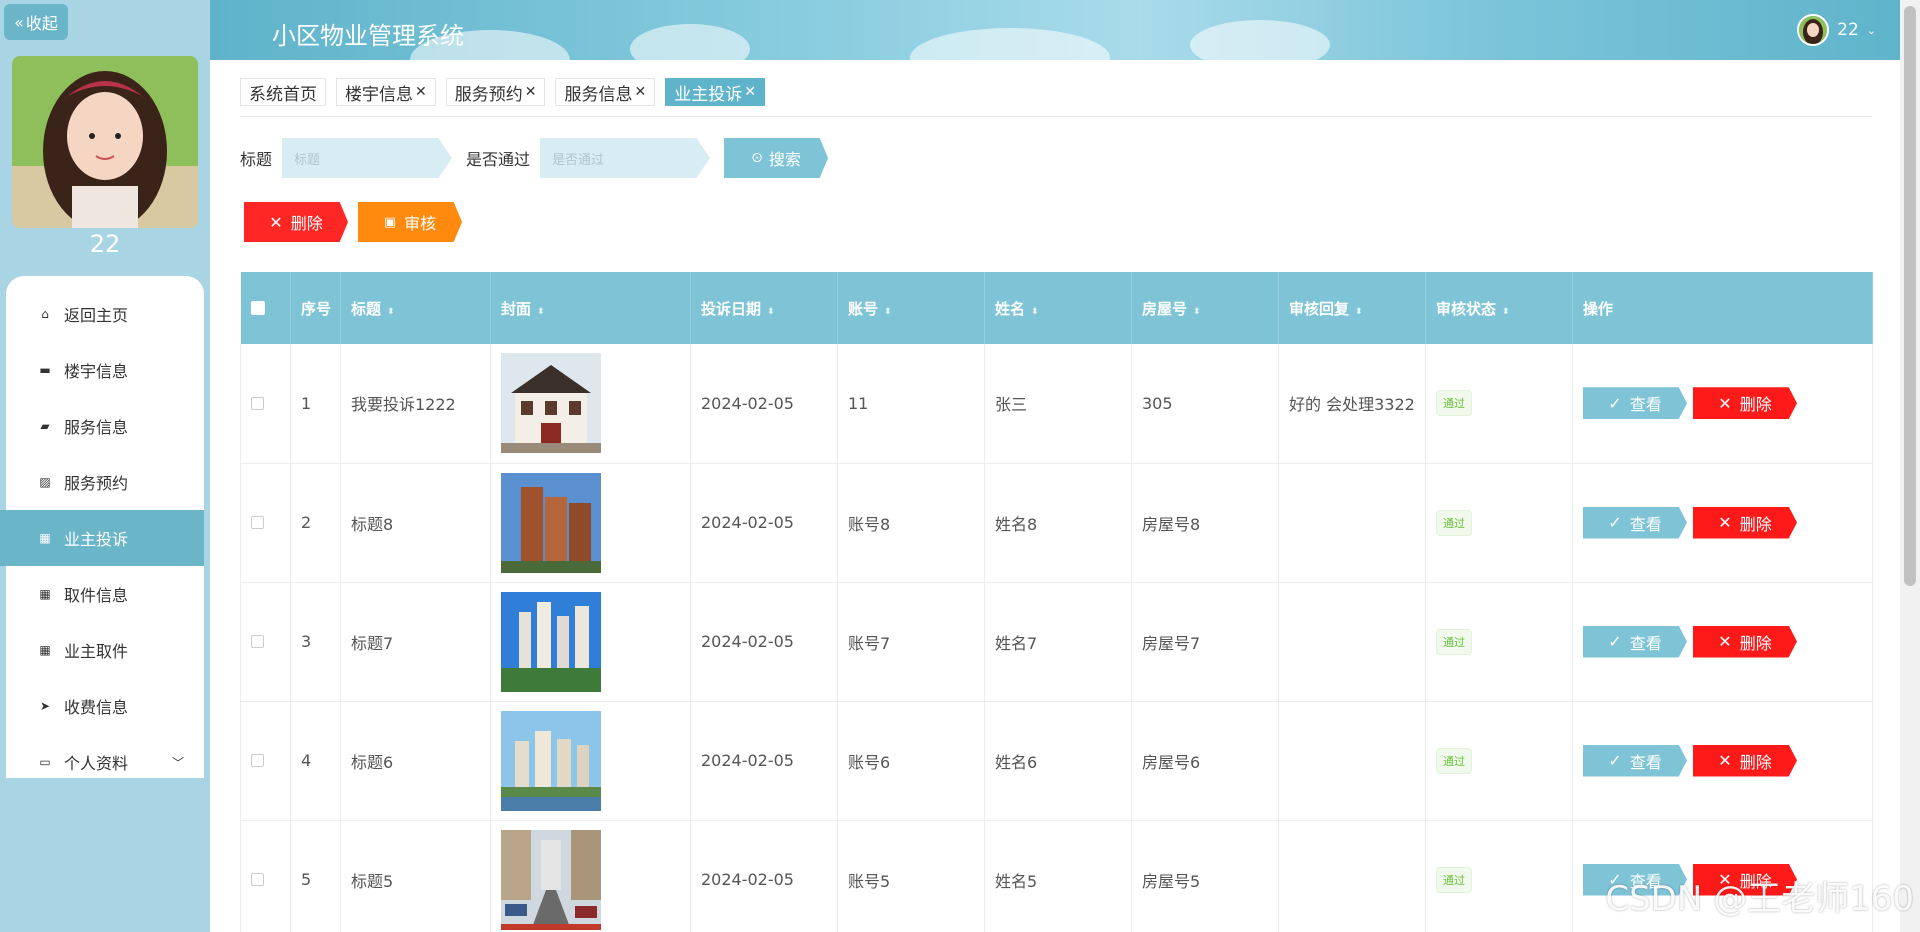 The width and height of the screenshot is (1920, 932). What do you see at coordinates (590, 308) in the screenshot?
I see `header-cover: 封面 ⬍` at bounding box center [590, 308].